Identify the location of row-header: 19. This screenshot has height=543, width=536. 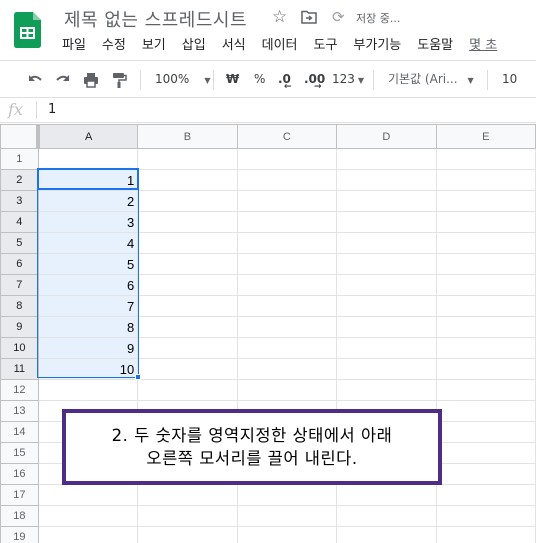
(19, 534).